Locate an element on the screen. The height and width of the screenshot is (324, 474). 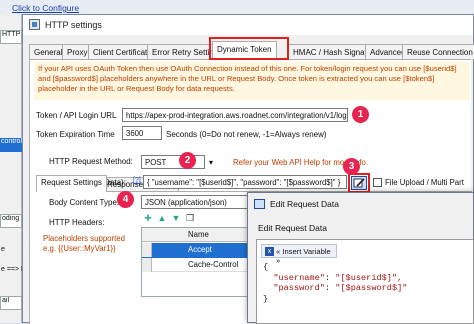
file-upload-label: File Upload / Multi Part is located at coordinates (424, 182).